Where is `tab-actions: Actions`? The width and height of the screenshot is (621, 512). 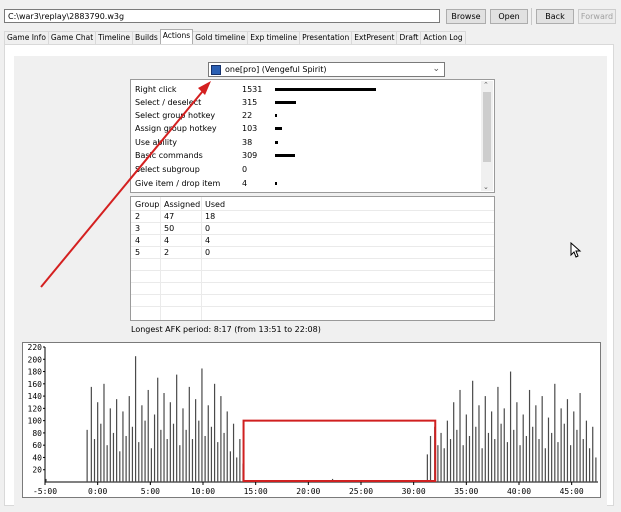
tab-actions: Actions is located at coordinates (176, 36).